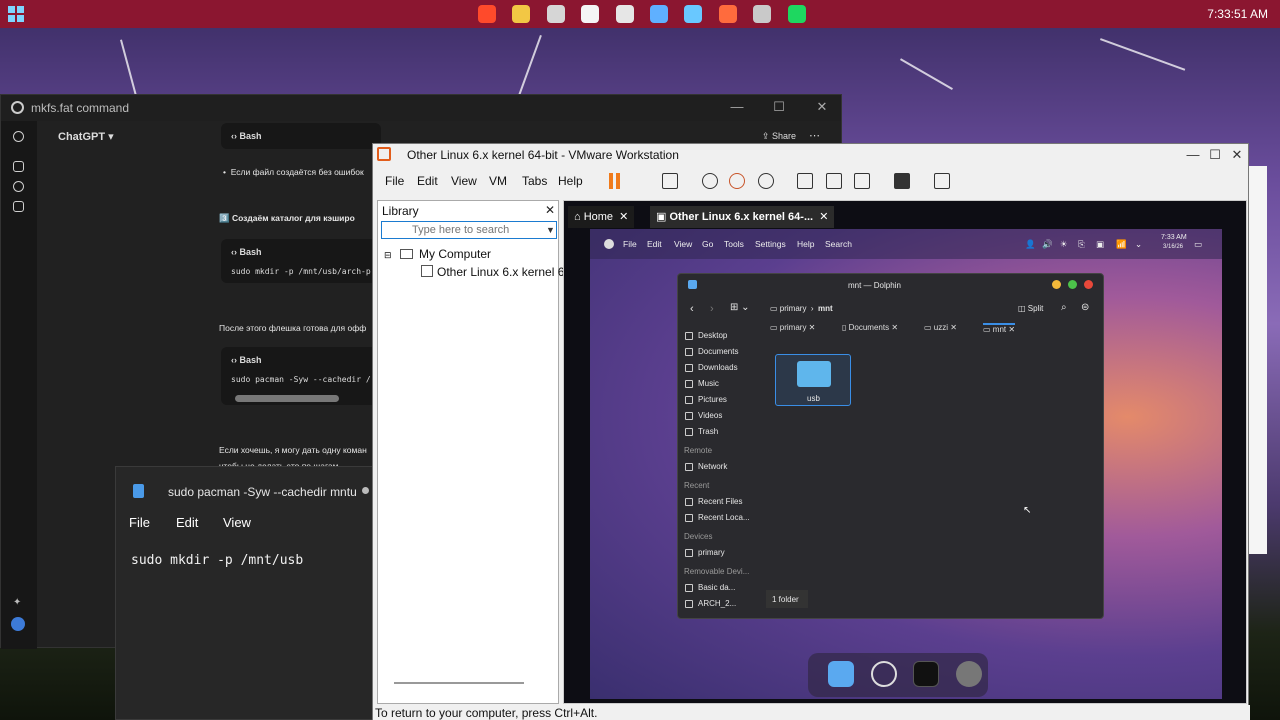 This screenshot has height=720, width=1280. I want to click on snapshot-manager-icon, so click(766, 181).